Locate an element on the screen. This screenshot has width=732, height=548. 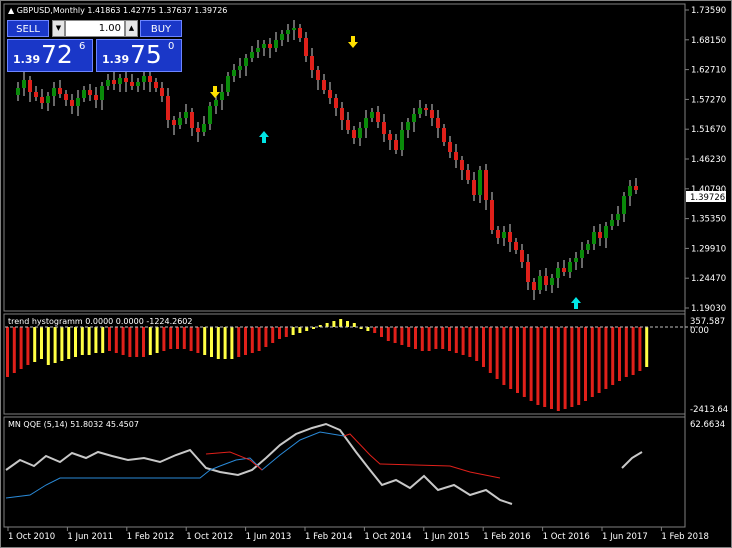
qqe-slow-line is located at coordinates (175, 465).